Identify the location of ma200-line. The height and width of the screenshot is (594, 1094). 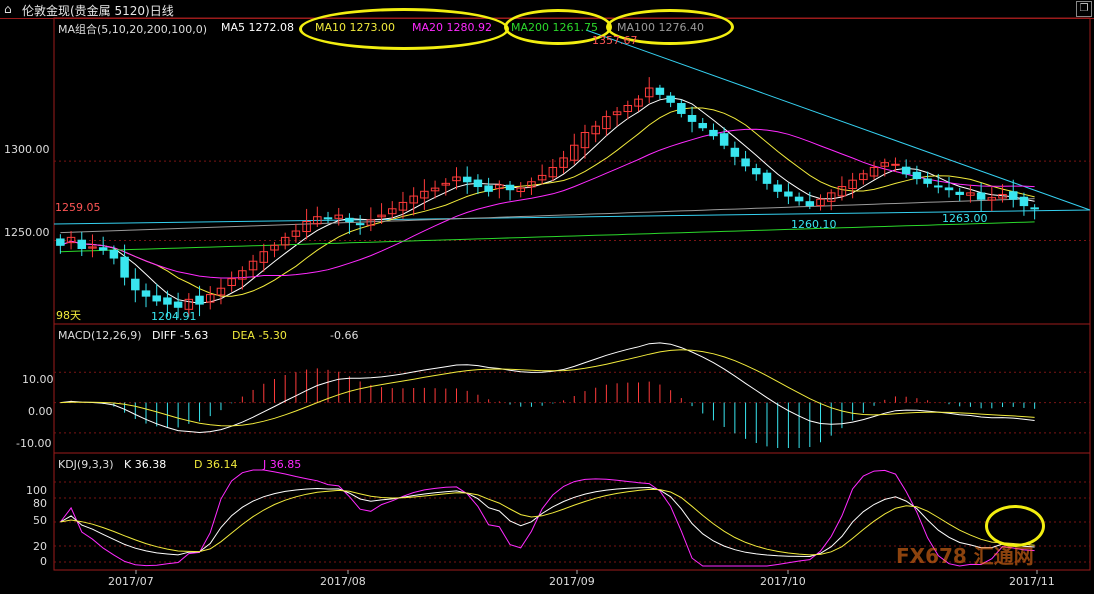
(547, 237).